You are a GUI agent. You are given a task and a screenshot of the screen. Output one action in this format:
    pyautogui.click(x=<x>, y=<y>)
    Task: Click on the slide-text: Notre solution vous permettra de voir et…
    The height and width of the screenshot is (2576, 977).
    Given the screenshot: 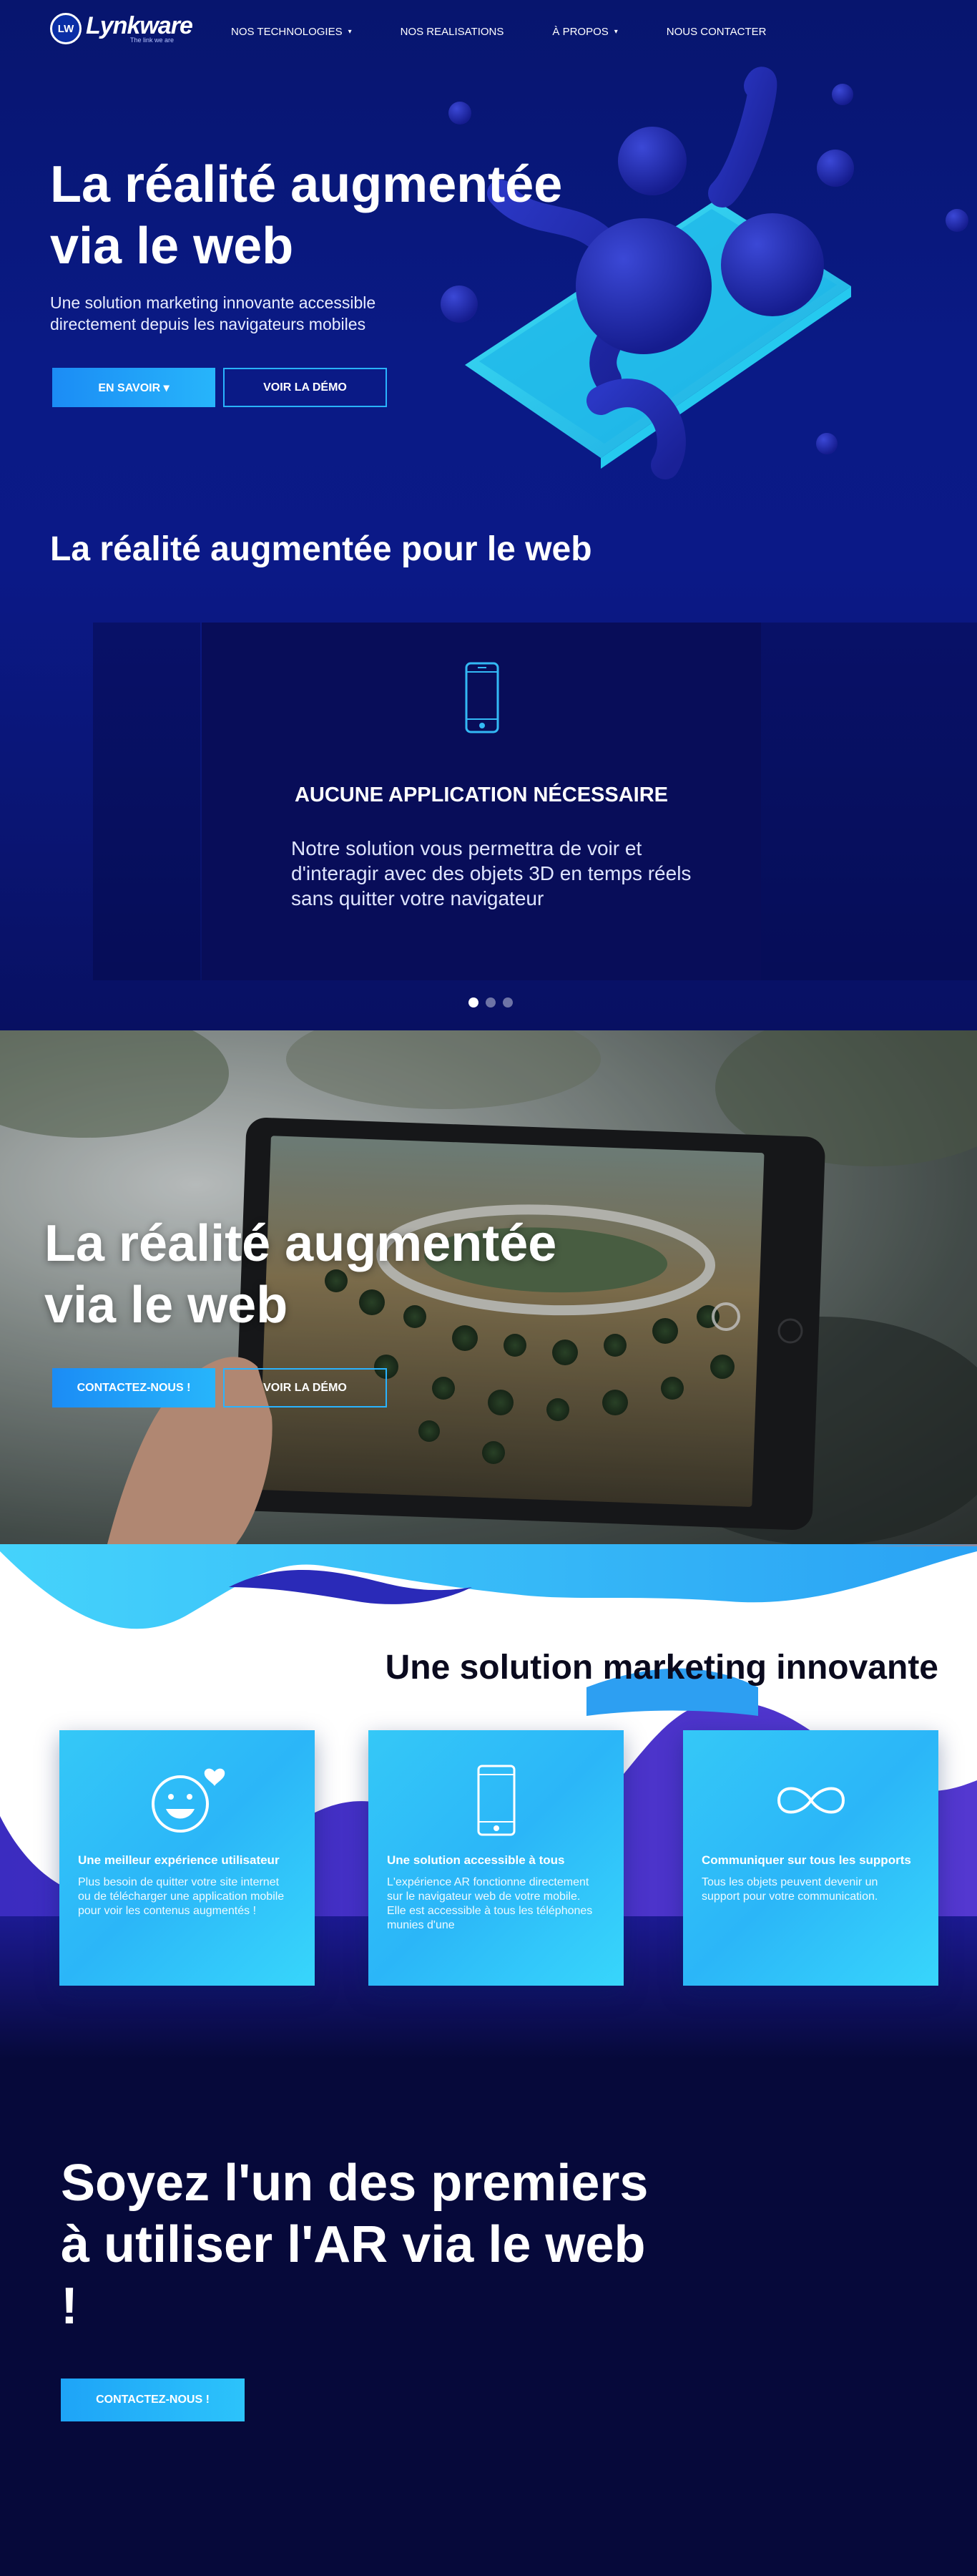 What is the action you would take?
    pyautogui.click(x=491, y=873)
    